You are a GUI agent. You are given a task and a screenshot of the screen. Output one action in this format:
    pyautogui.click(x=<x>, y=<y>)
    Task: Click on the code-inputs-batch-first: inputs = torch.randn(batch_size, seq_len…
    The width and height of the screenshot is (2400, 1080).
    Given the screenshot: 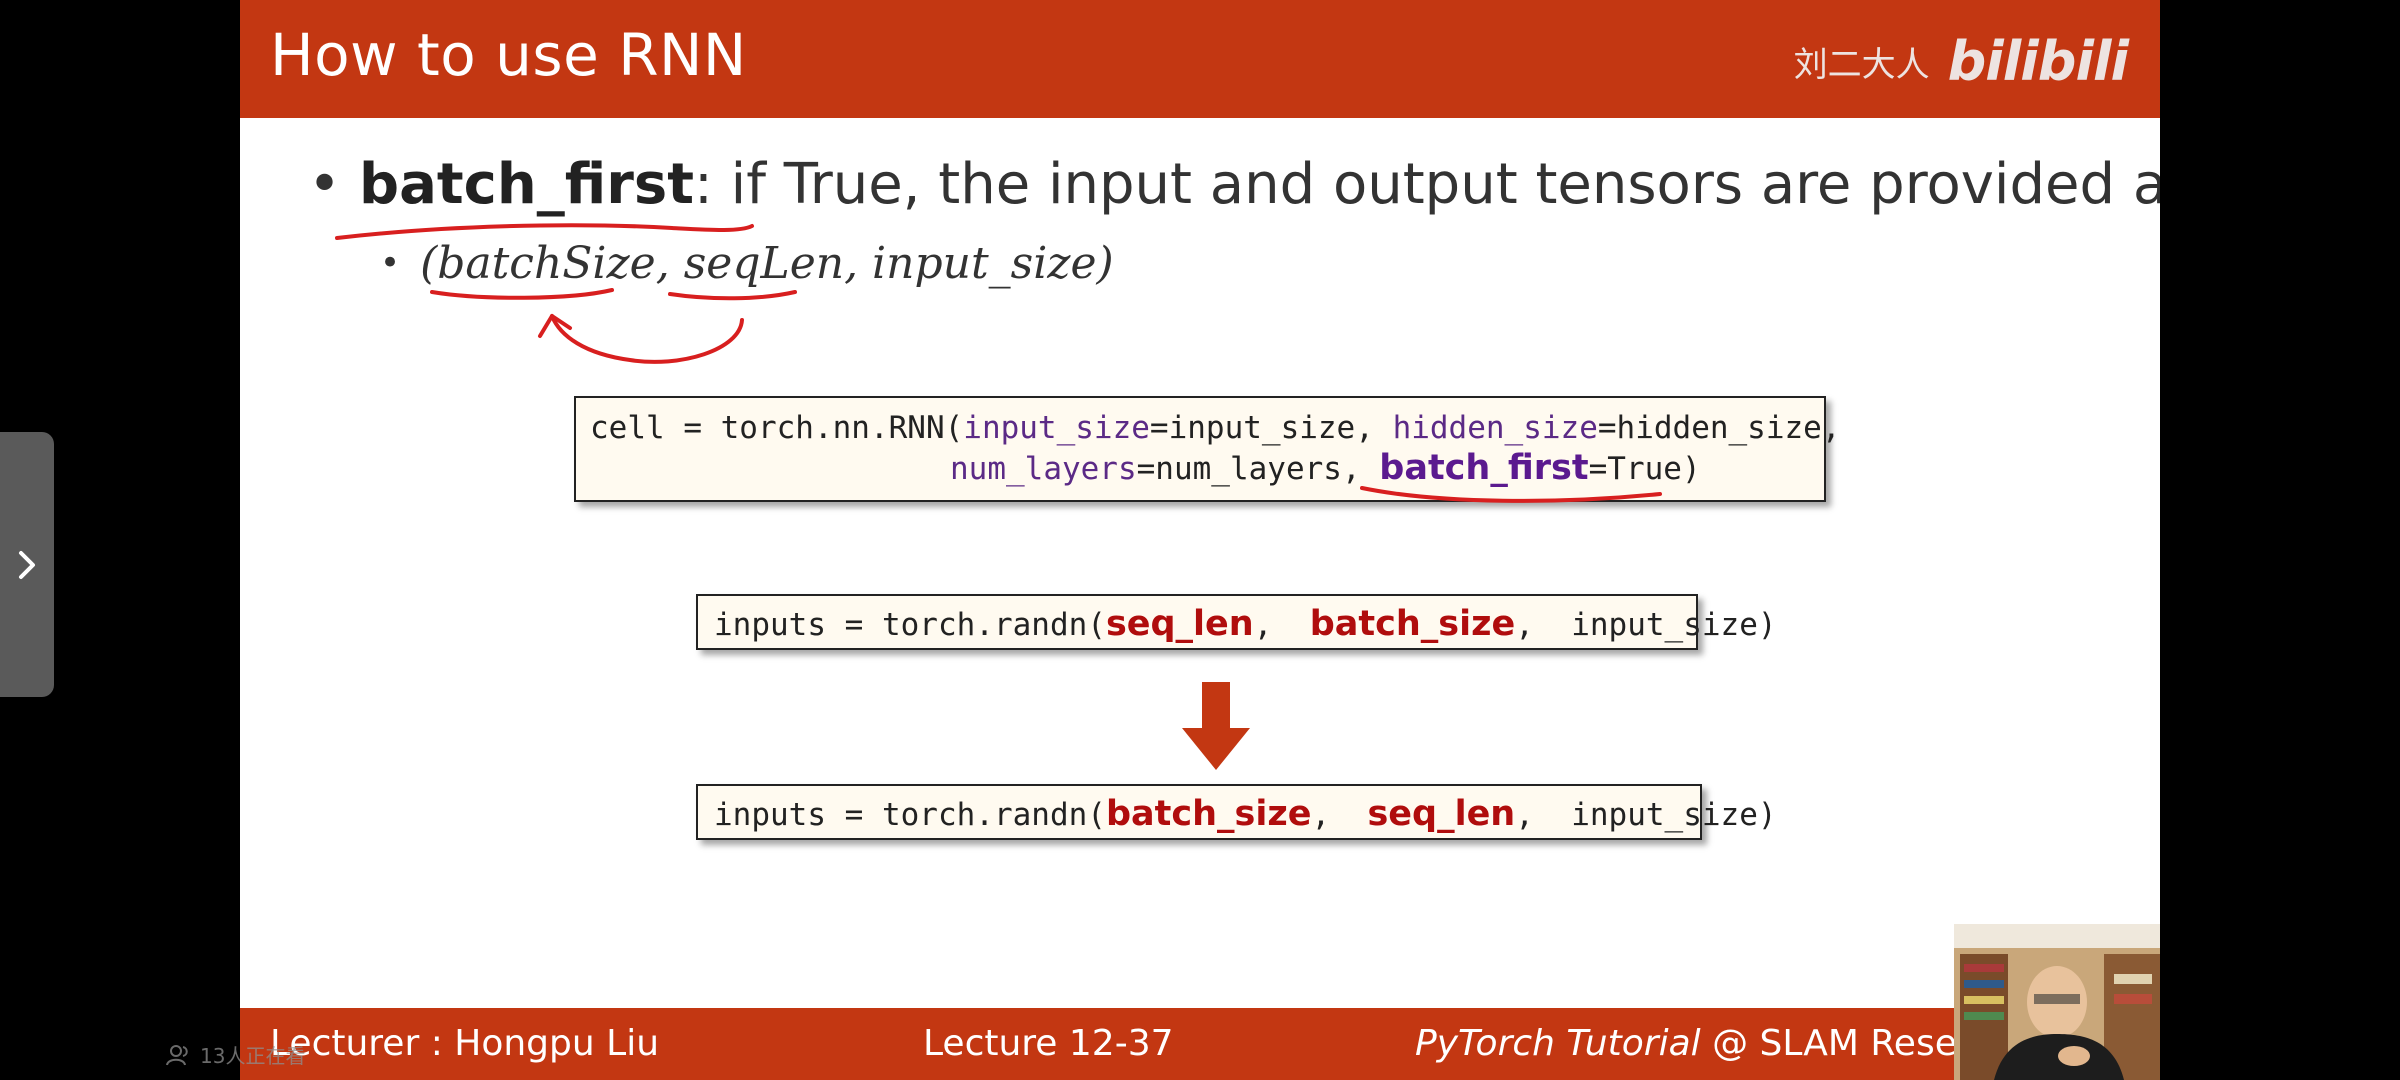 What is the action you would take?
    pyautogui.click(x=1236, y=812)
    